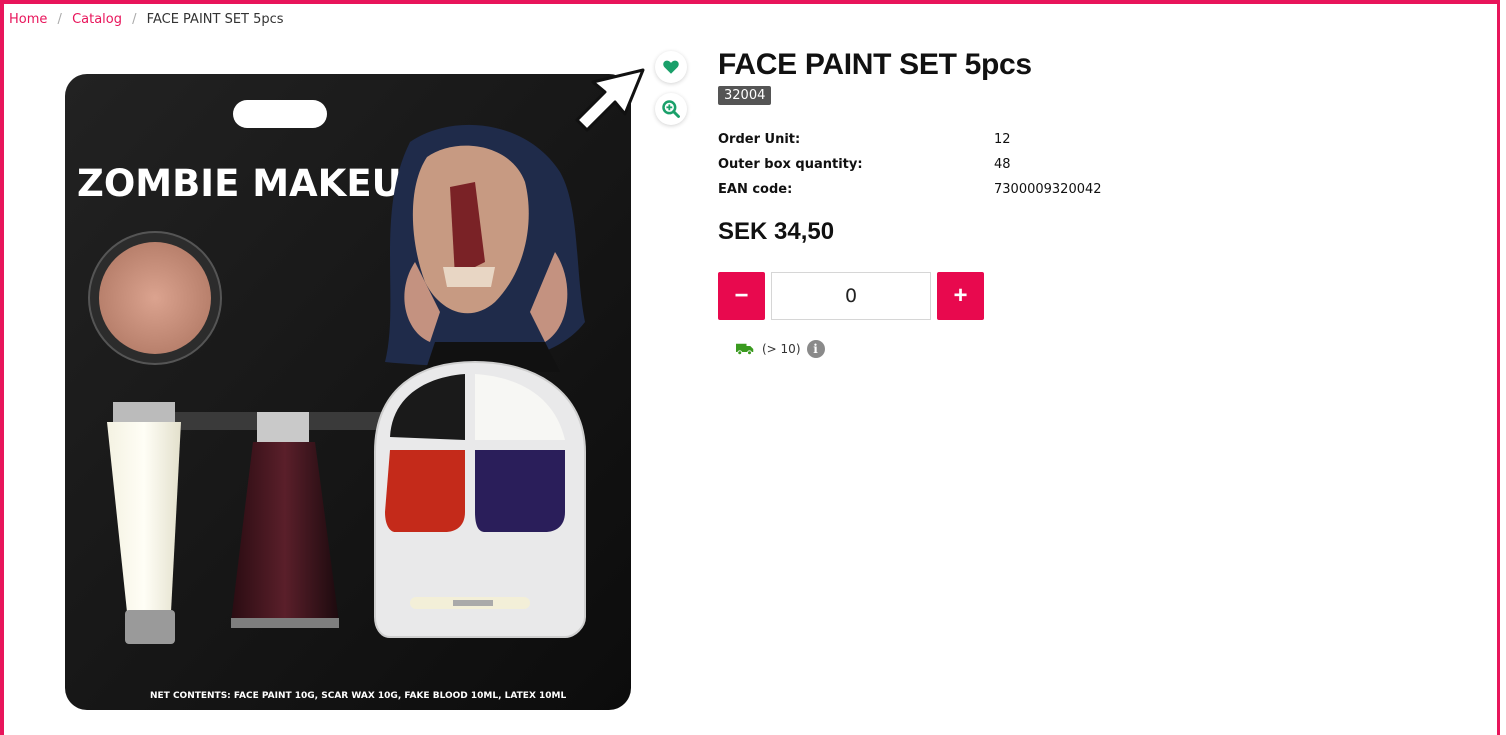 This screenshot has height=735, width=1506. I want to click on spec-value: 12, so click(1002, 139).